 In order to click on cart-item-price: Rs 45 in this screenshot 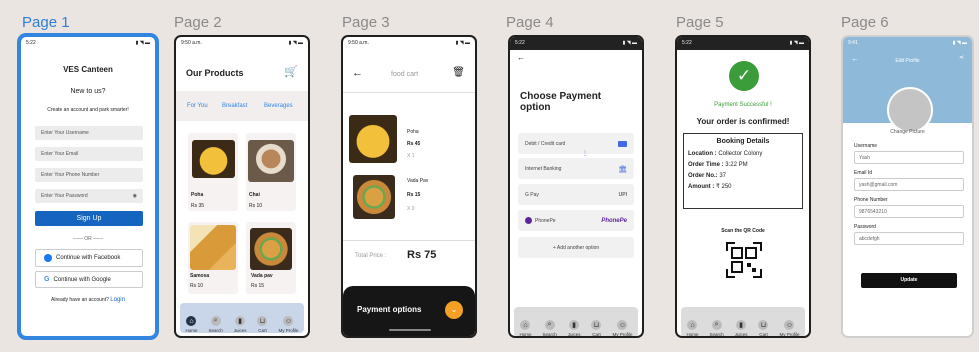, I will do `click(414, 144)`.